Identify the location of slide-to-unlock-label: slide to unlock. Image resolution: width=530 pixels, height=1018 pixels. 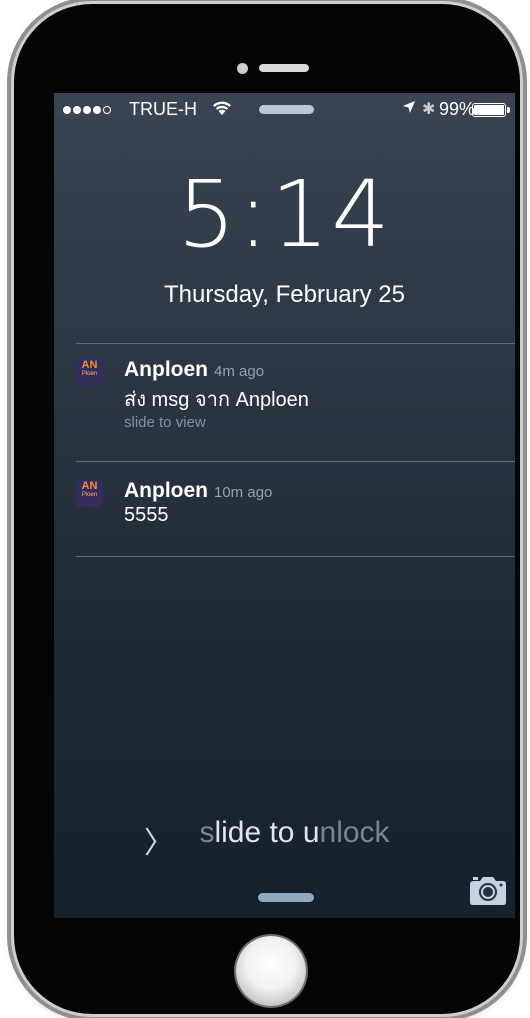
(294, 832).